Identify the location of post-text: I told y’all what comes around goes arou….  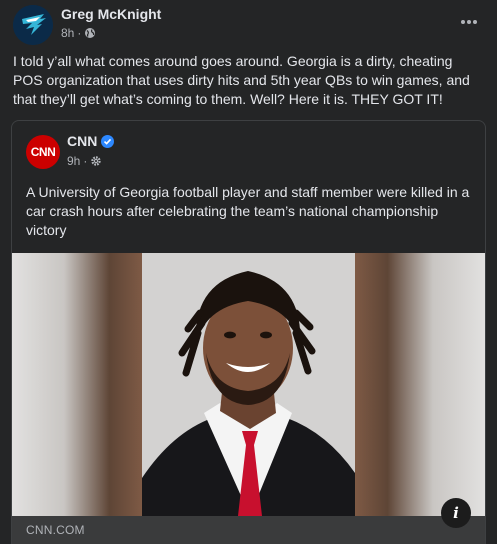
(241, 80).